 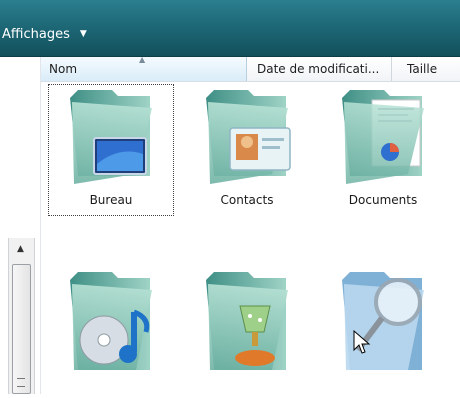 What do you see at coordinates (247, 200) in the screenshot?
I see `folder-label: Contacts` at bounding box center [247, 200].